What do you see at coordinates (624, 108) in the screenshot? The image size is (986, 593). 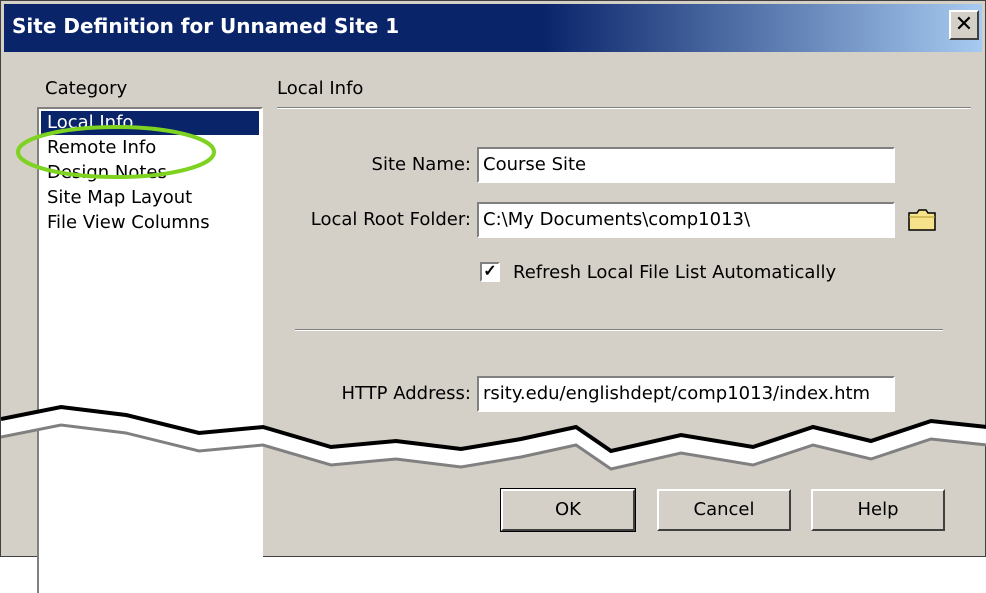 I see `section-divider` at bounding box center [624, 108].